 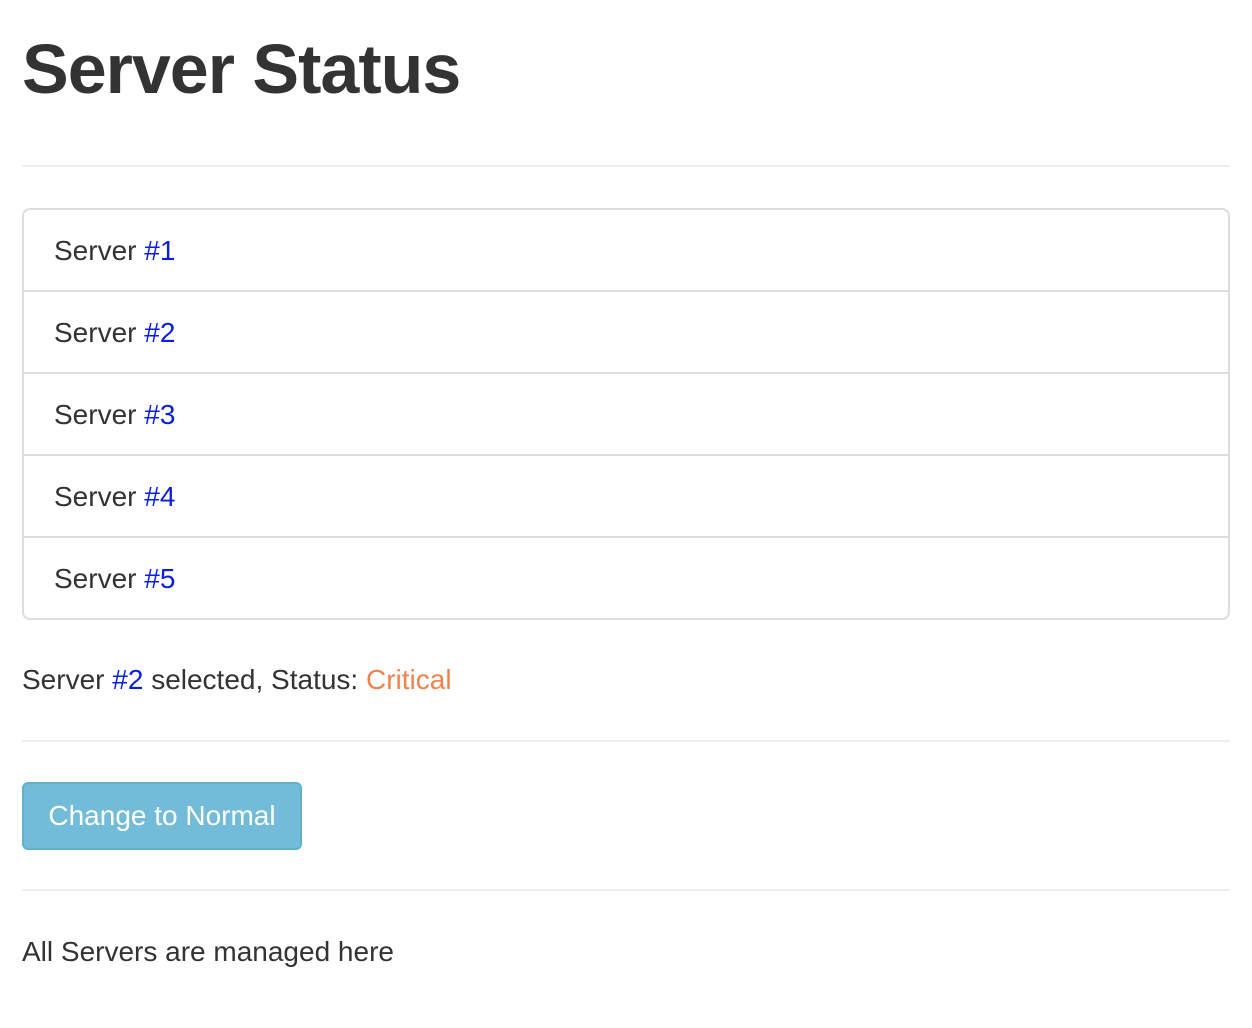 What do you see at coordinates (162, 816) in the screenshot?
I see `change-status-button: Change to Normal` at bounding box center [162, 816].